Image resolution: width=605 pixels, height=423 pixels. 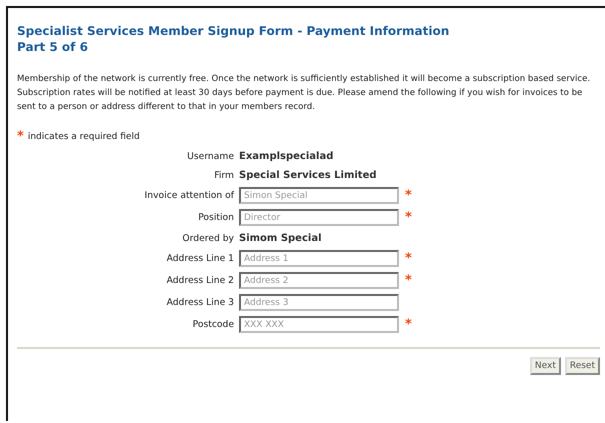 I want to click on input-field: Address 3, so click(x=319, y=302).